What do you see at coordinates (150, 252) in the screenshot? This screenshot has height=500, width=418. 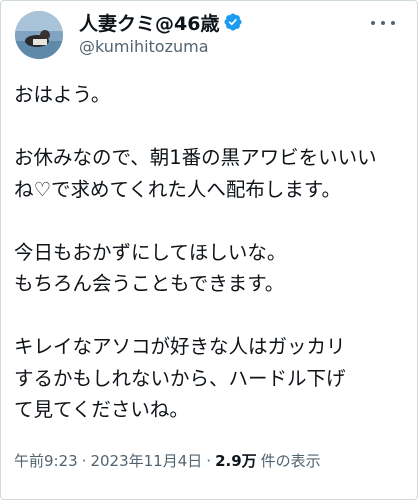 I see `tweet-line: 今日もおかずにしてほしいな。` at bounding box center [150, 252].